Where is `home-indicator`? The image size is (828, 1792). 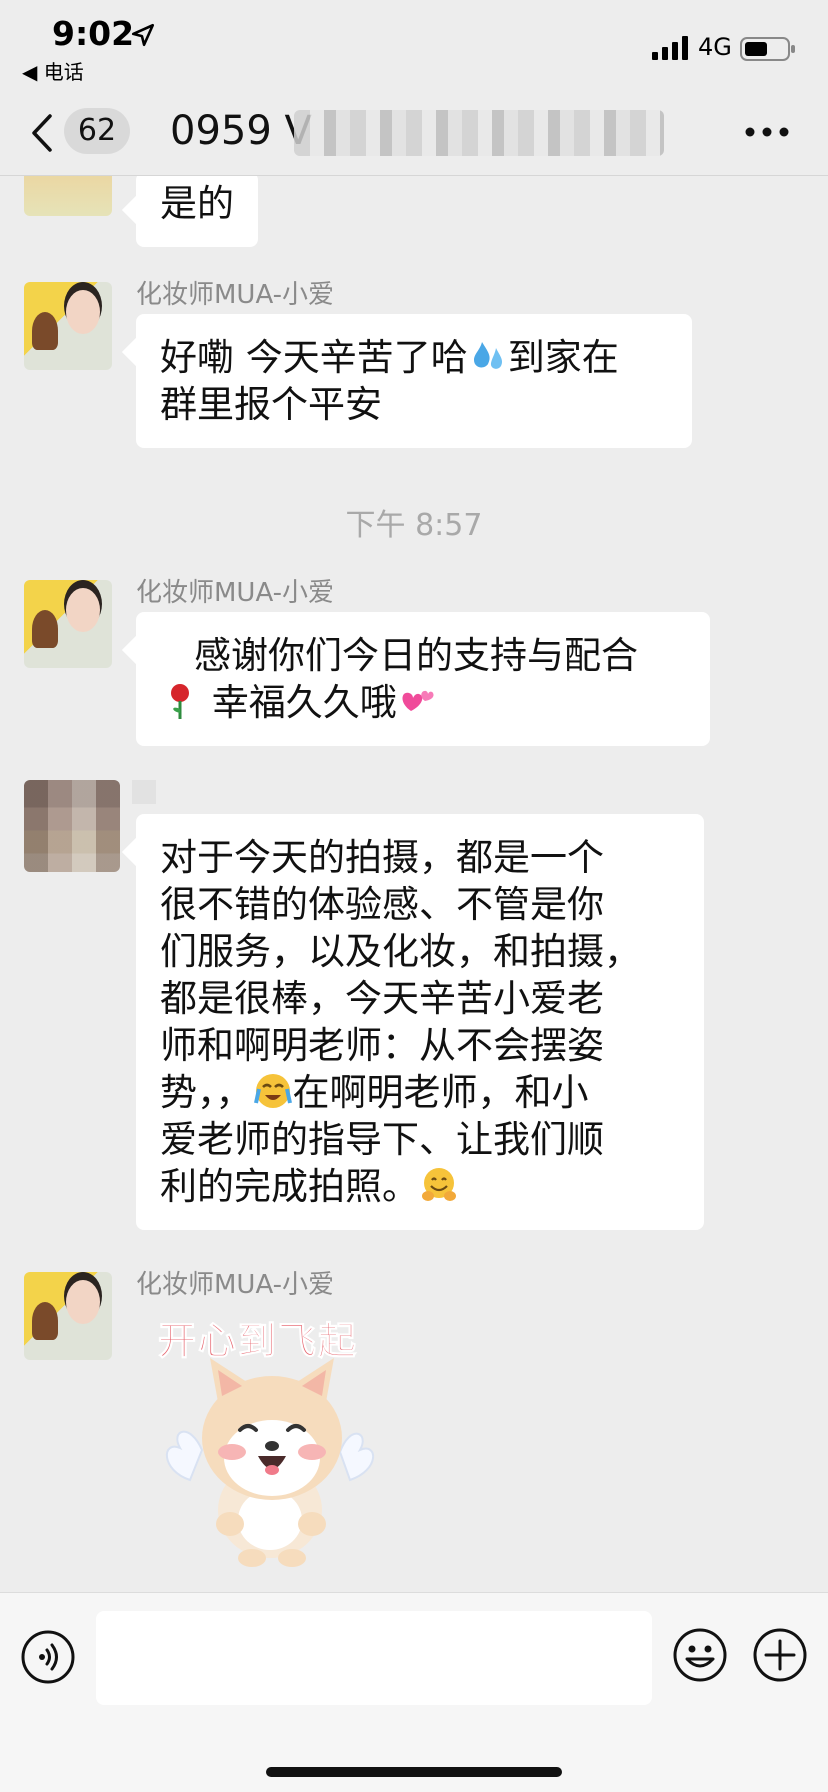
home-indicator is located at coordinates (414, 1772).